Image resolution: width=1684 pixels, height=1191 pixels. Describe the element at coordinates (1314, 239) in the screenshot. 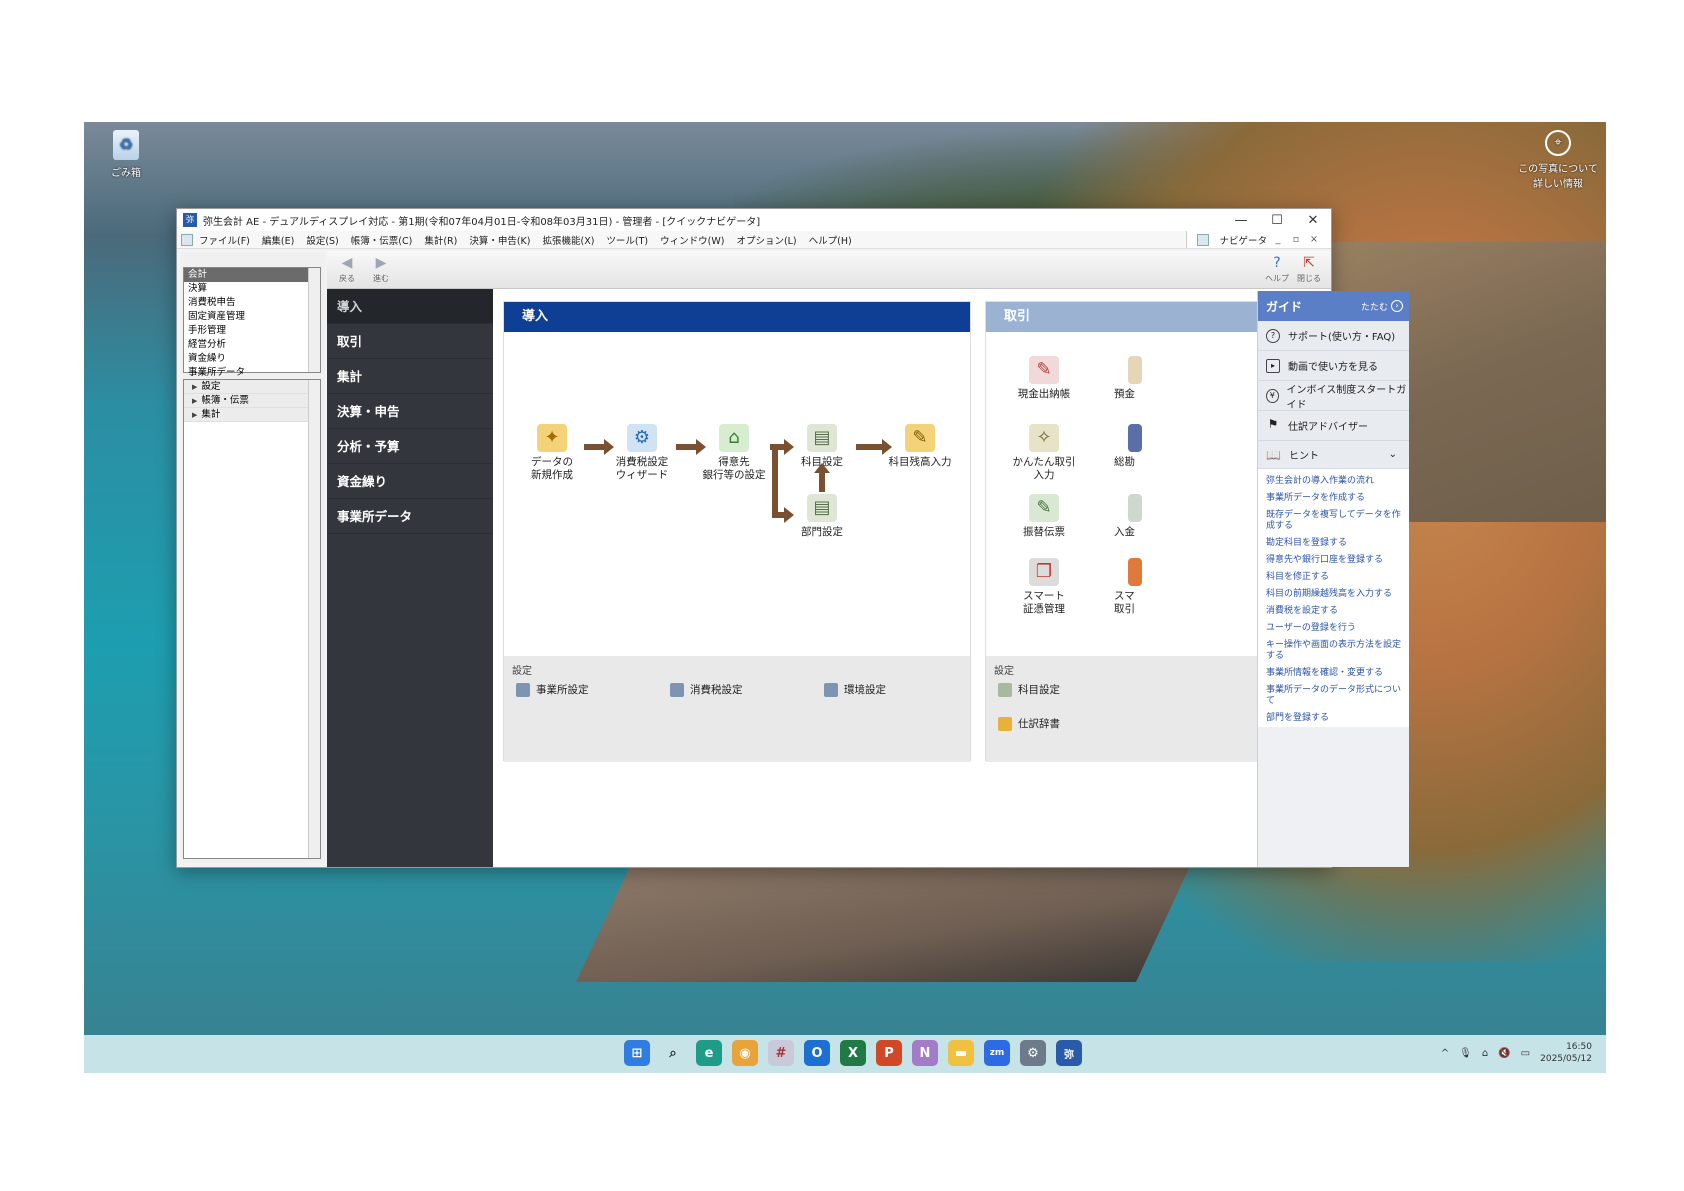

I see `mdi-close-button: ×` at that location.